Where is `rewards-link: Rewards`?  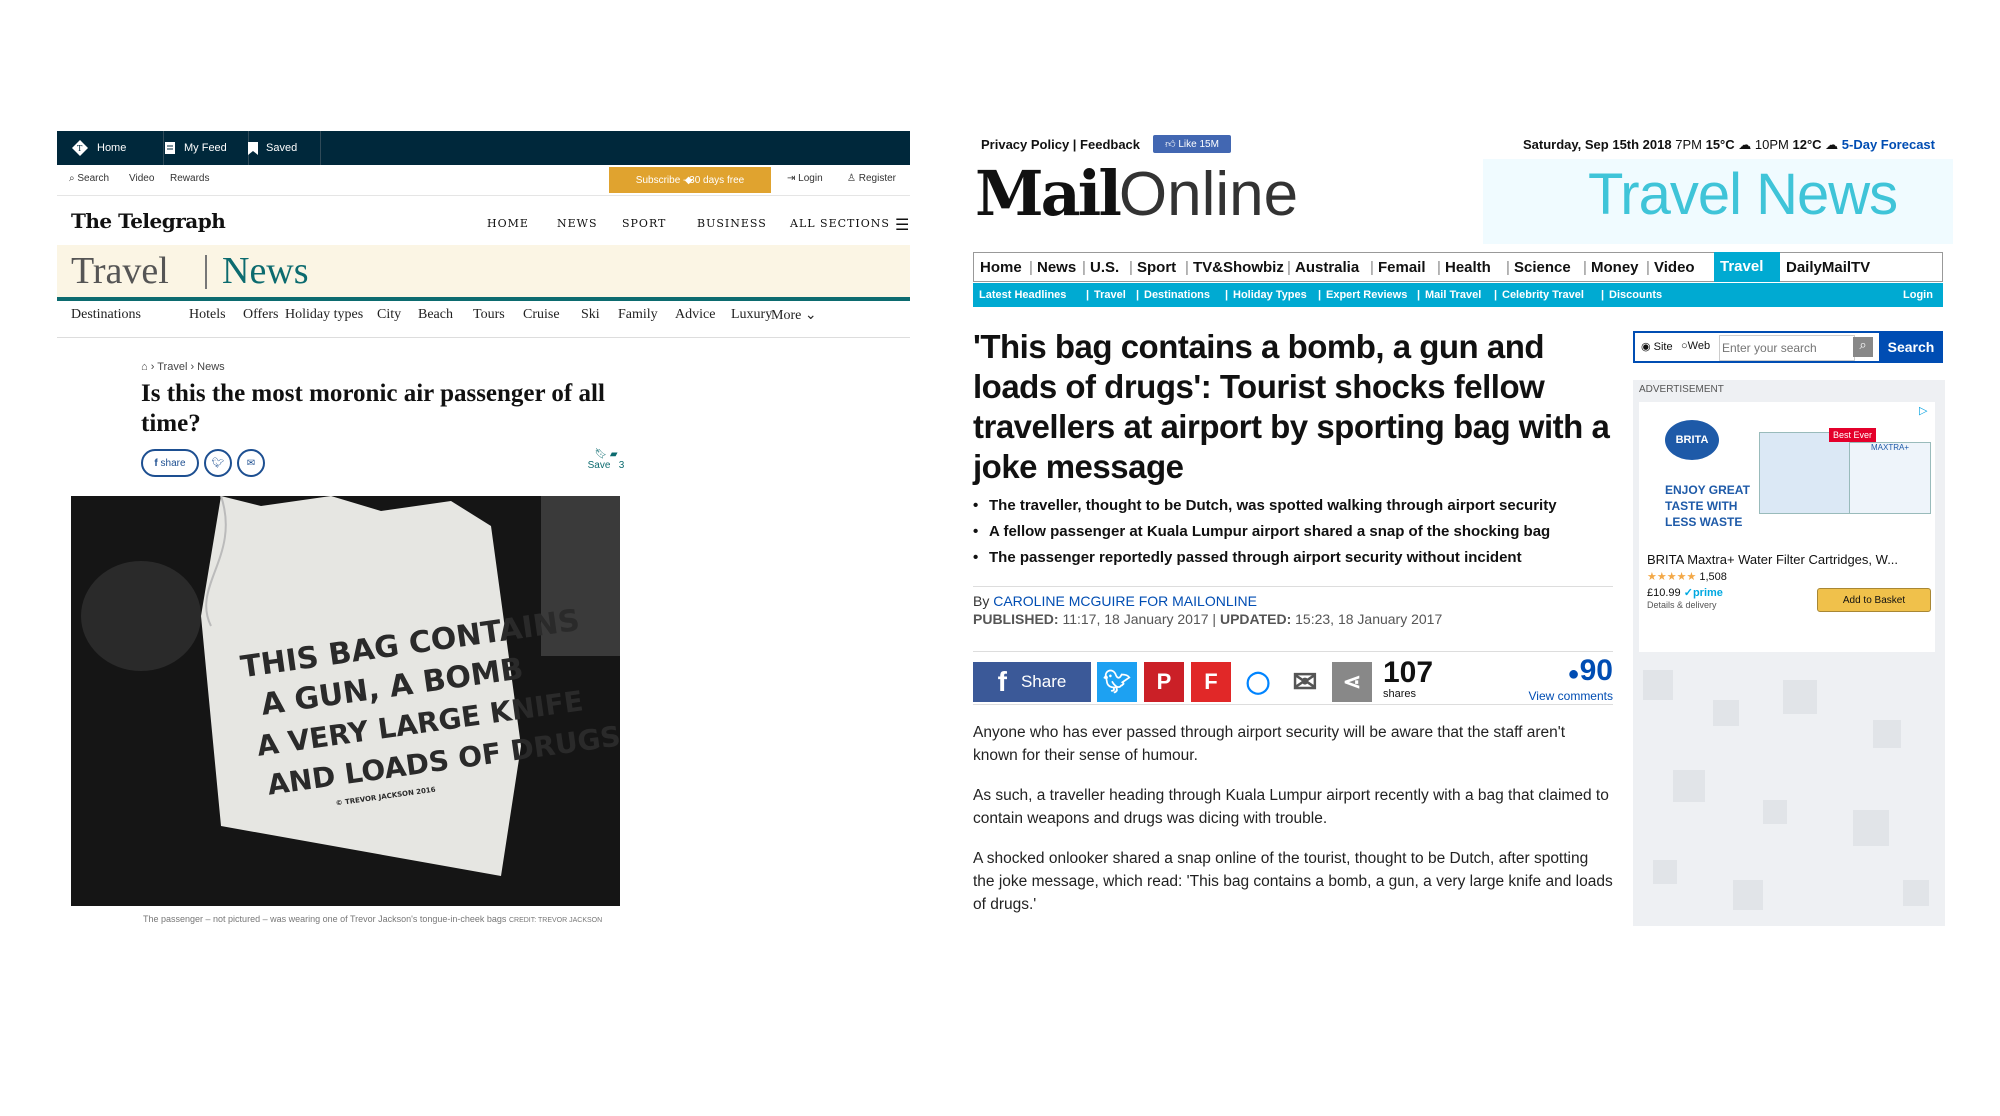 rewards-link: Rewards is located at coordinates (189, 178).